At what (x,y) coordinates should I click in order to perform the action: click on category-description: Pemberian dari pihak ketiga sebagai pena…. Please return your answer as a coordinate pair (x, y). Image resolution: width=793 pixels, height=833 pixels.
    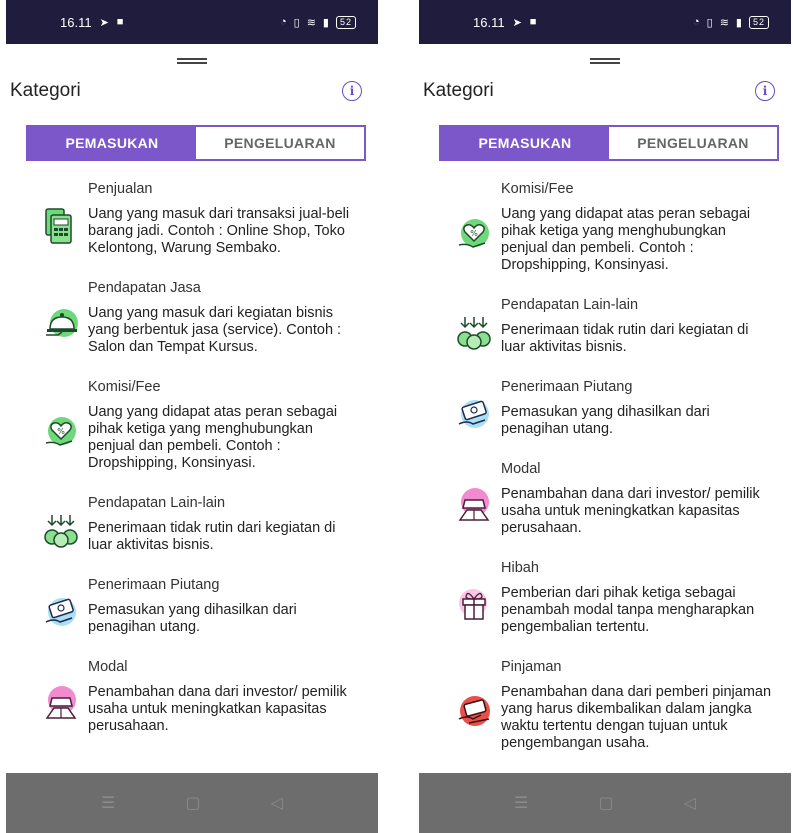
    Looking at the image, I should click on (628, 610).